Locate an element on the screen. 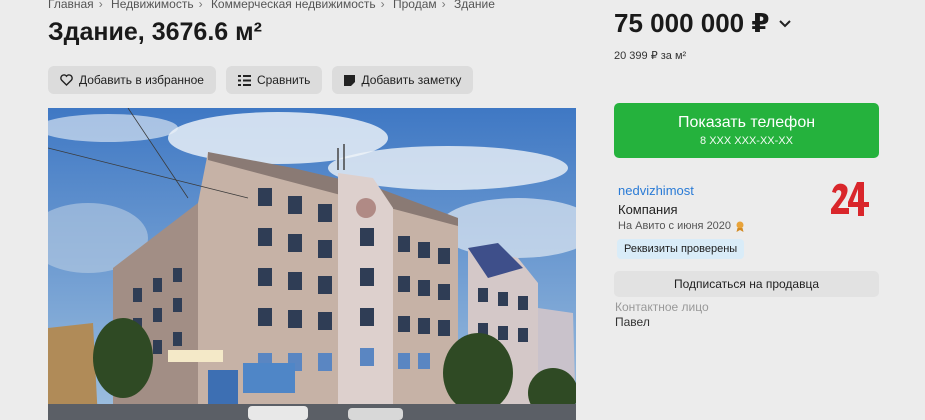  add-to-favorites-label: Добавить в избранное is located at coordinates (141, 80).